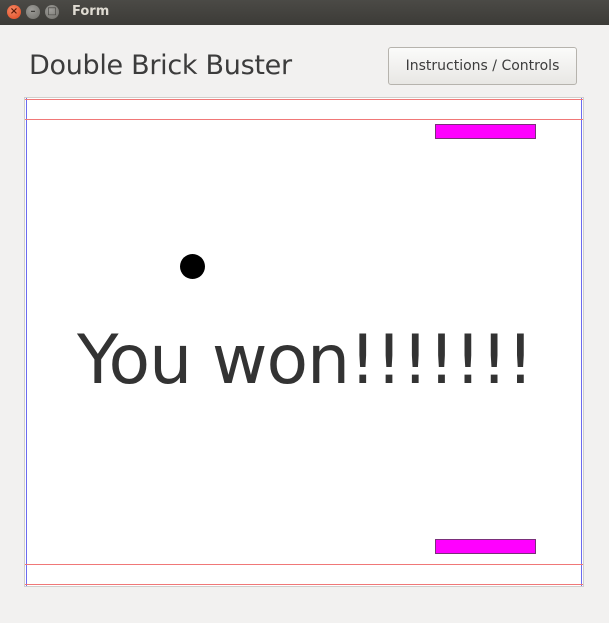 This screenshot has width=609, height=623. Describe the element at coordinates (14, 12) in the screenshot. I see `close-window-button: ×` at that location.